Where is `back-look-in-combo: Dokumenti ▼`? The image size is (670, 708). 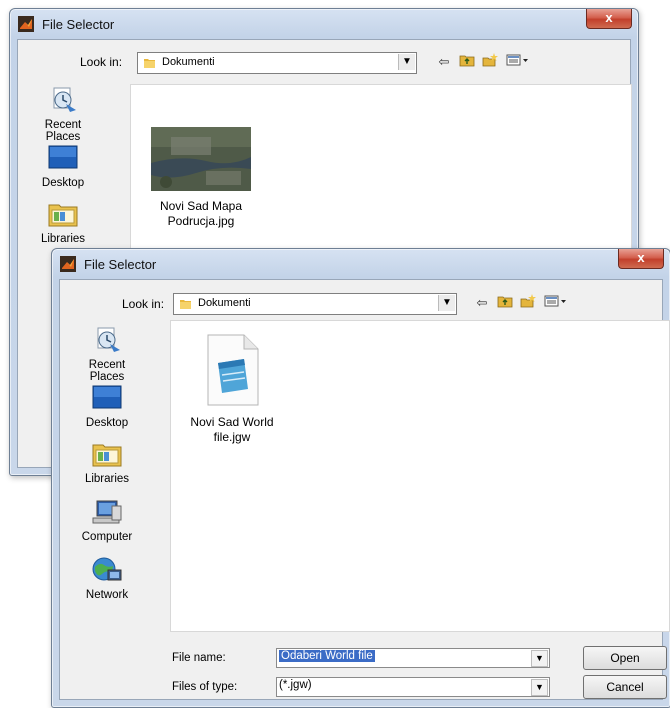 back-look-in-combo: Dokumenti ▼ is located at coordinates (277, 63).